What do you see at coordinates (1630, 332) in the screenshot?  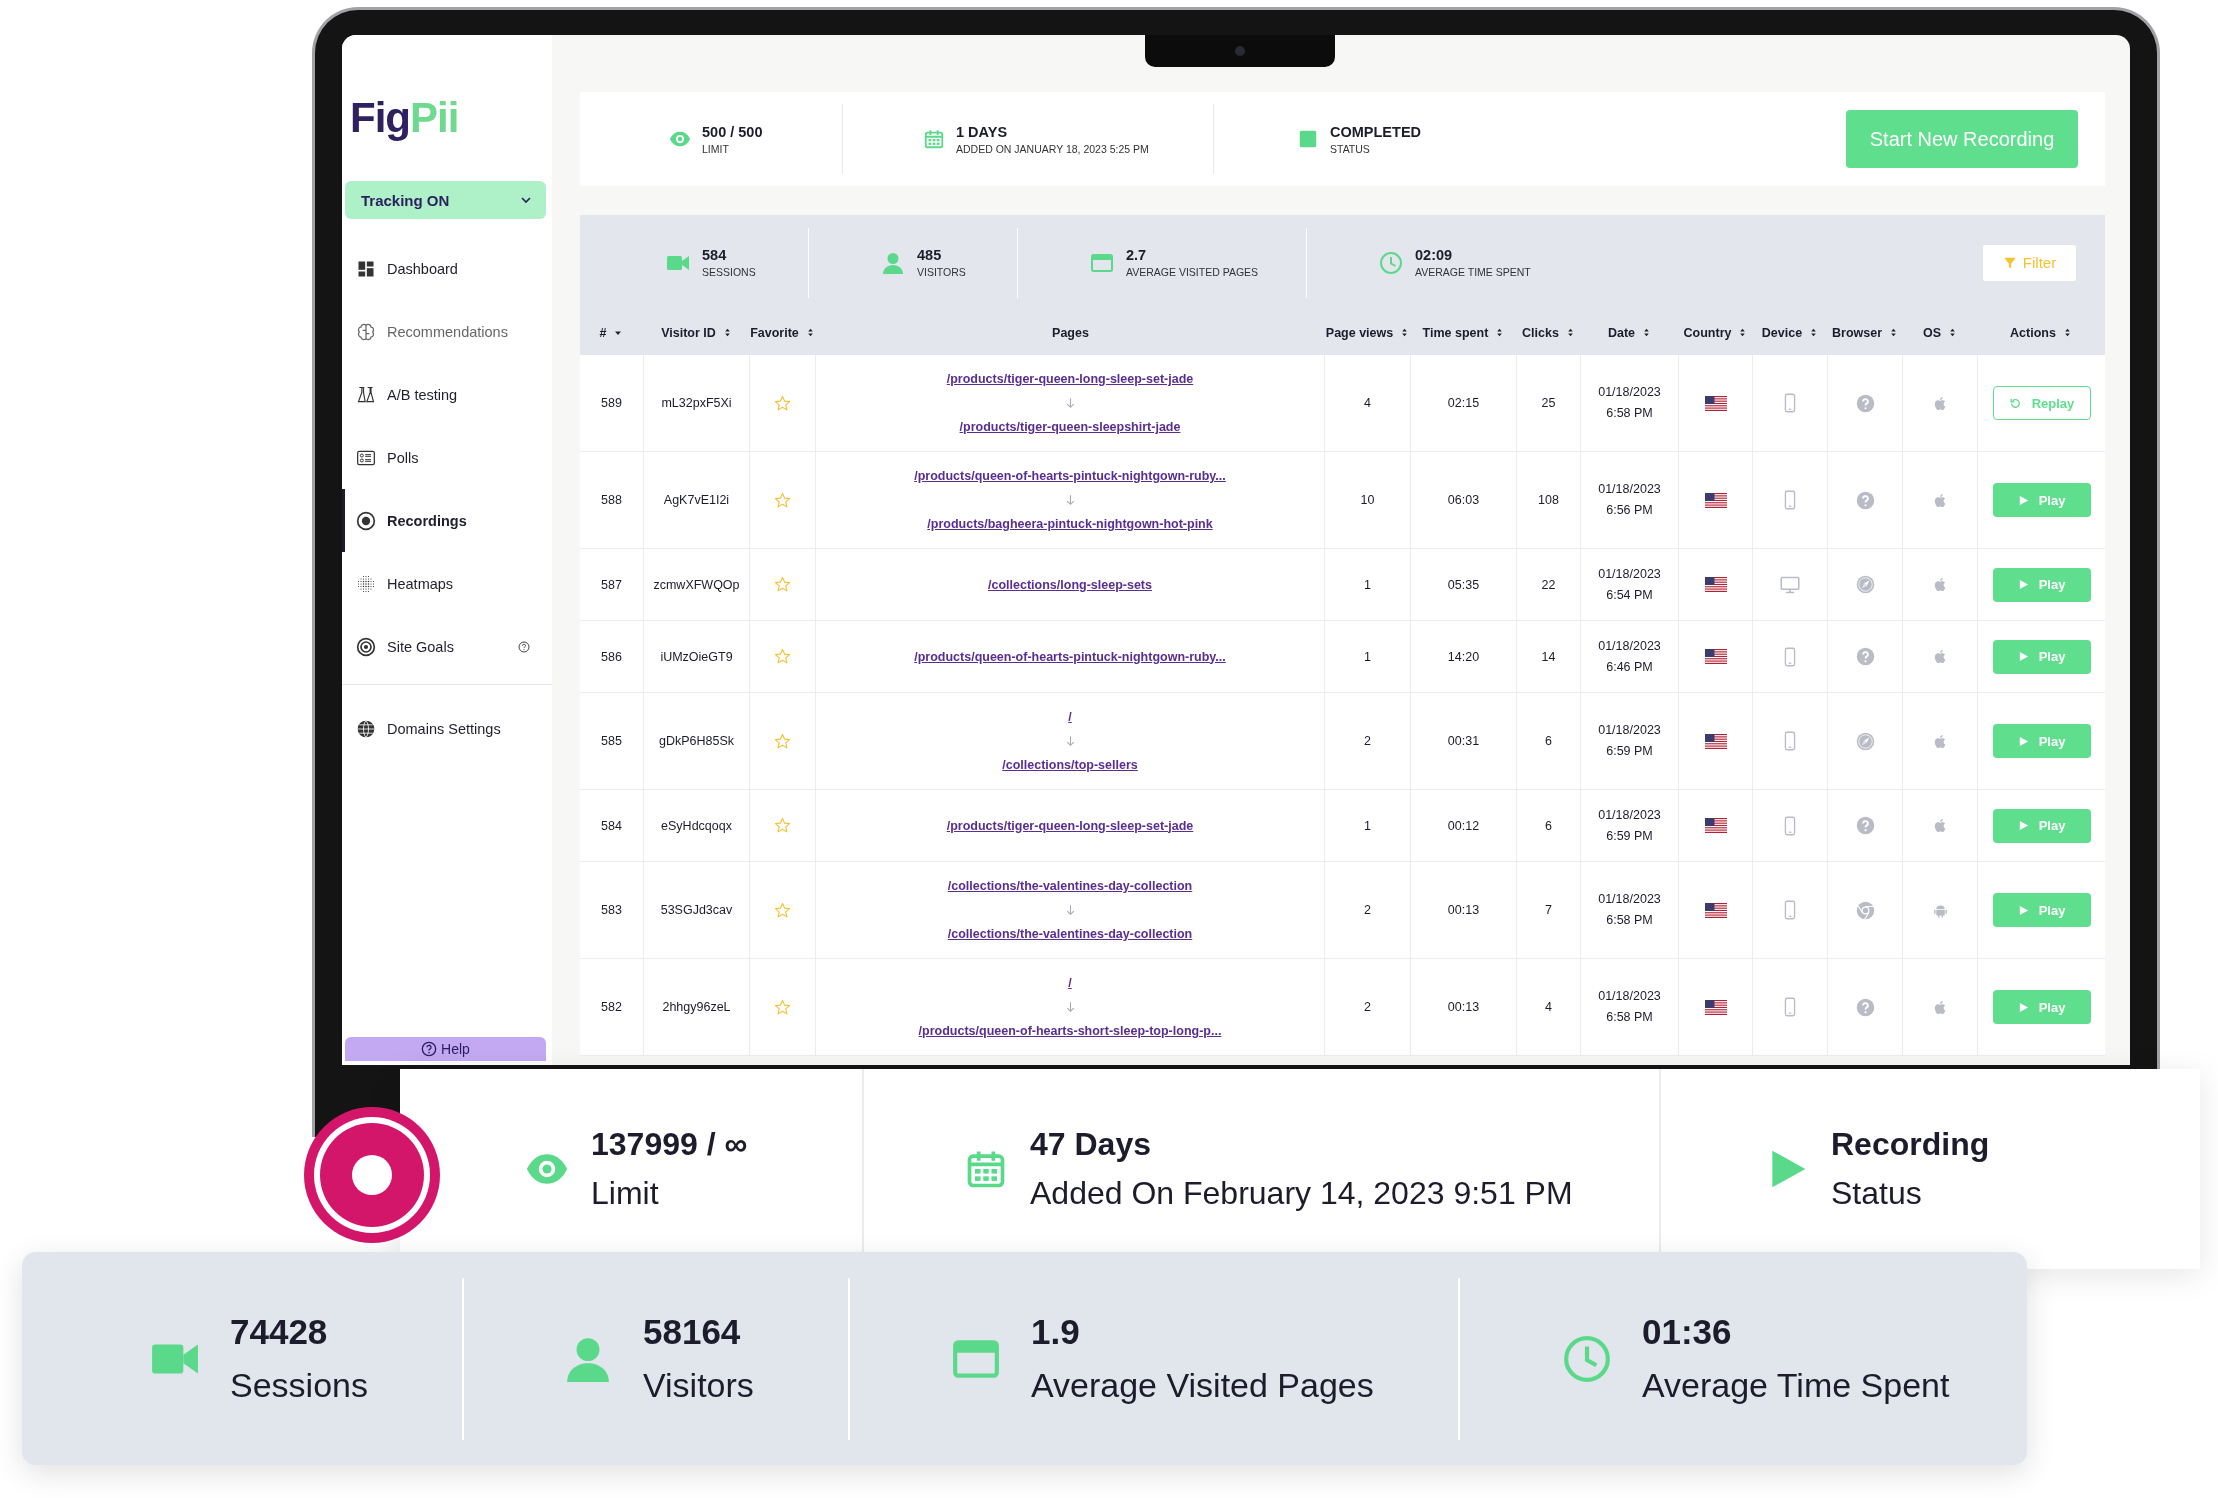 I see `column-header: Date` at bounding box center [1630, 332].